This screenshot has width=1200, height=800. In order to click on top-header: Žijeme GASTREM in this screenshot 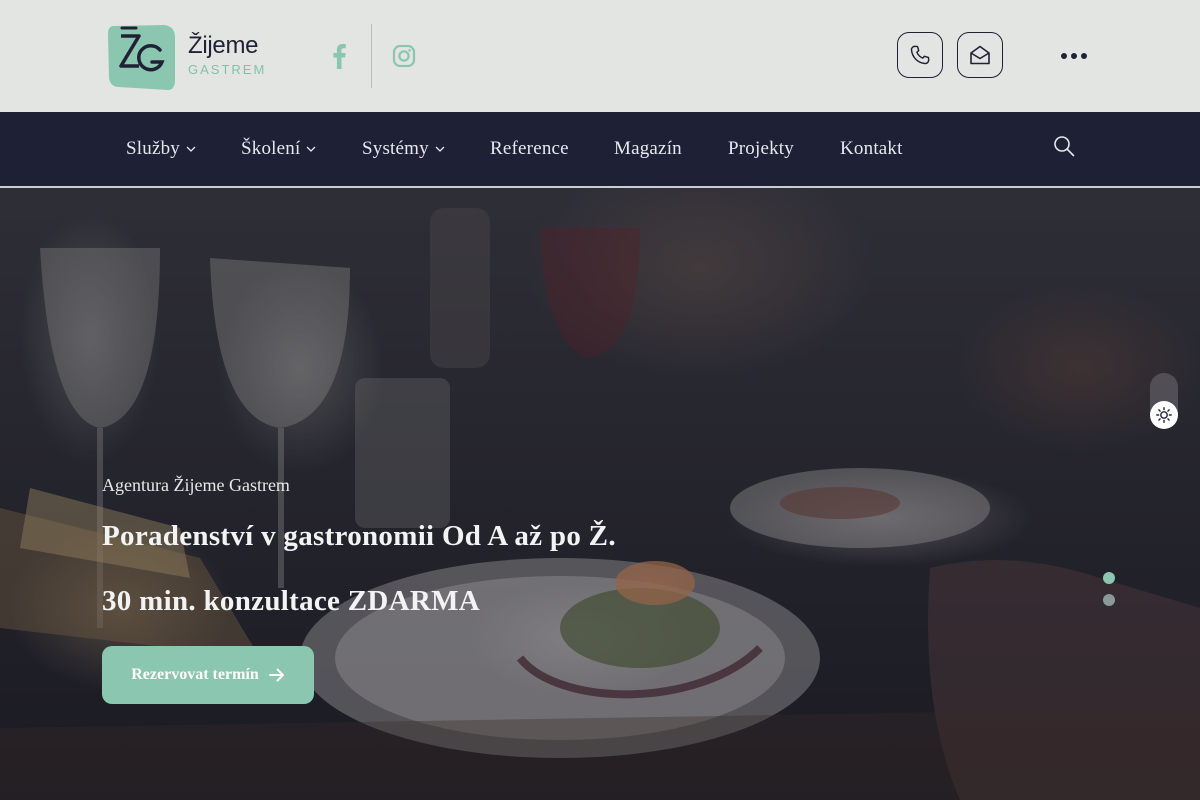, I will do `click(600, 56)`.